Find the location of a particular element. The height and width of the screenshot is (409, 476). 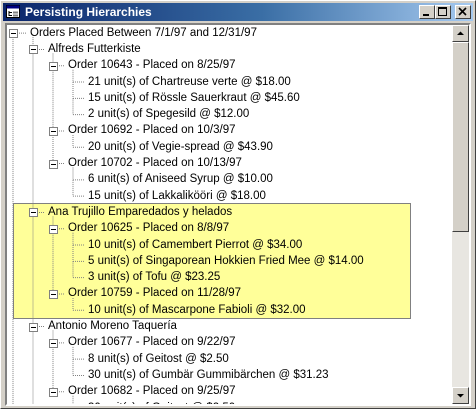

close-button is located at coordinates (463, 12).